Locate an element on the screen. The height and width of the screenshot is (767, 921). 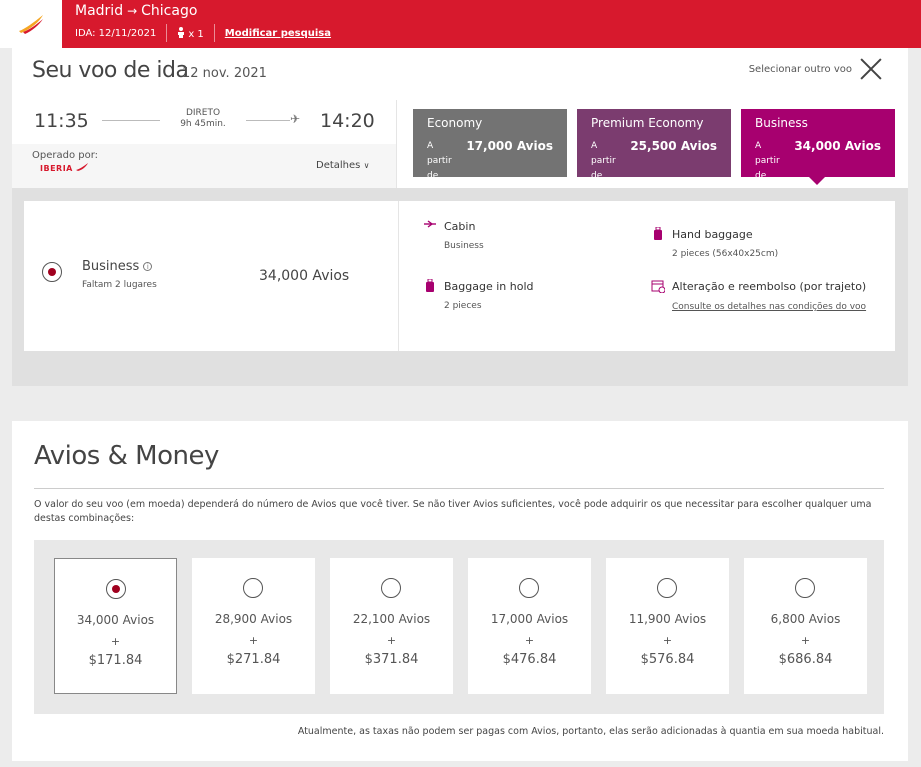
operator-name: IBERIA is located at coordinates (56, 168).